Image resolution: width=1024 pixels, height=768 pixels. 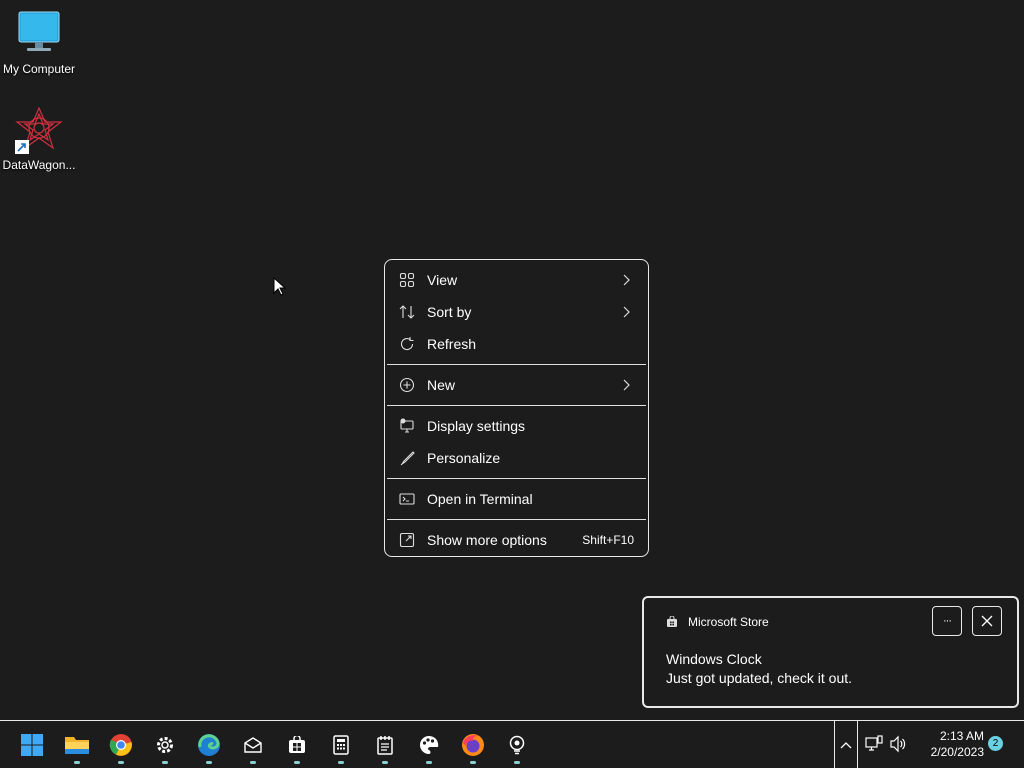 What do you see at coordinates (961, 736) in the screenshot?
I see `clock-time: 2:13 AM` at bounding box center [961, 736].